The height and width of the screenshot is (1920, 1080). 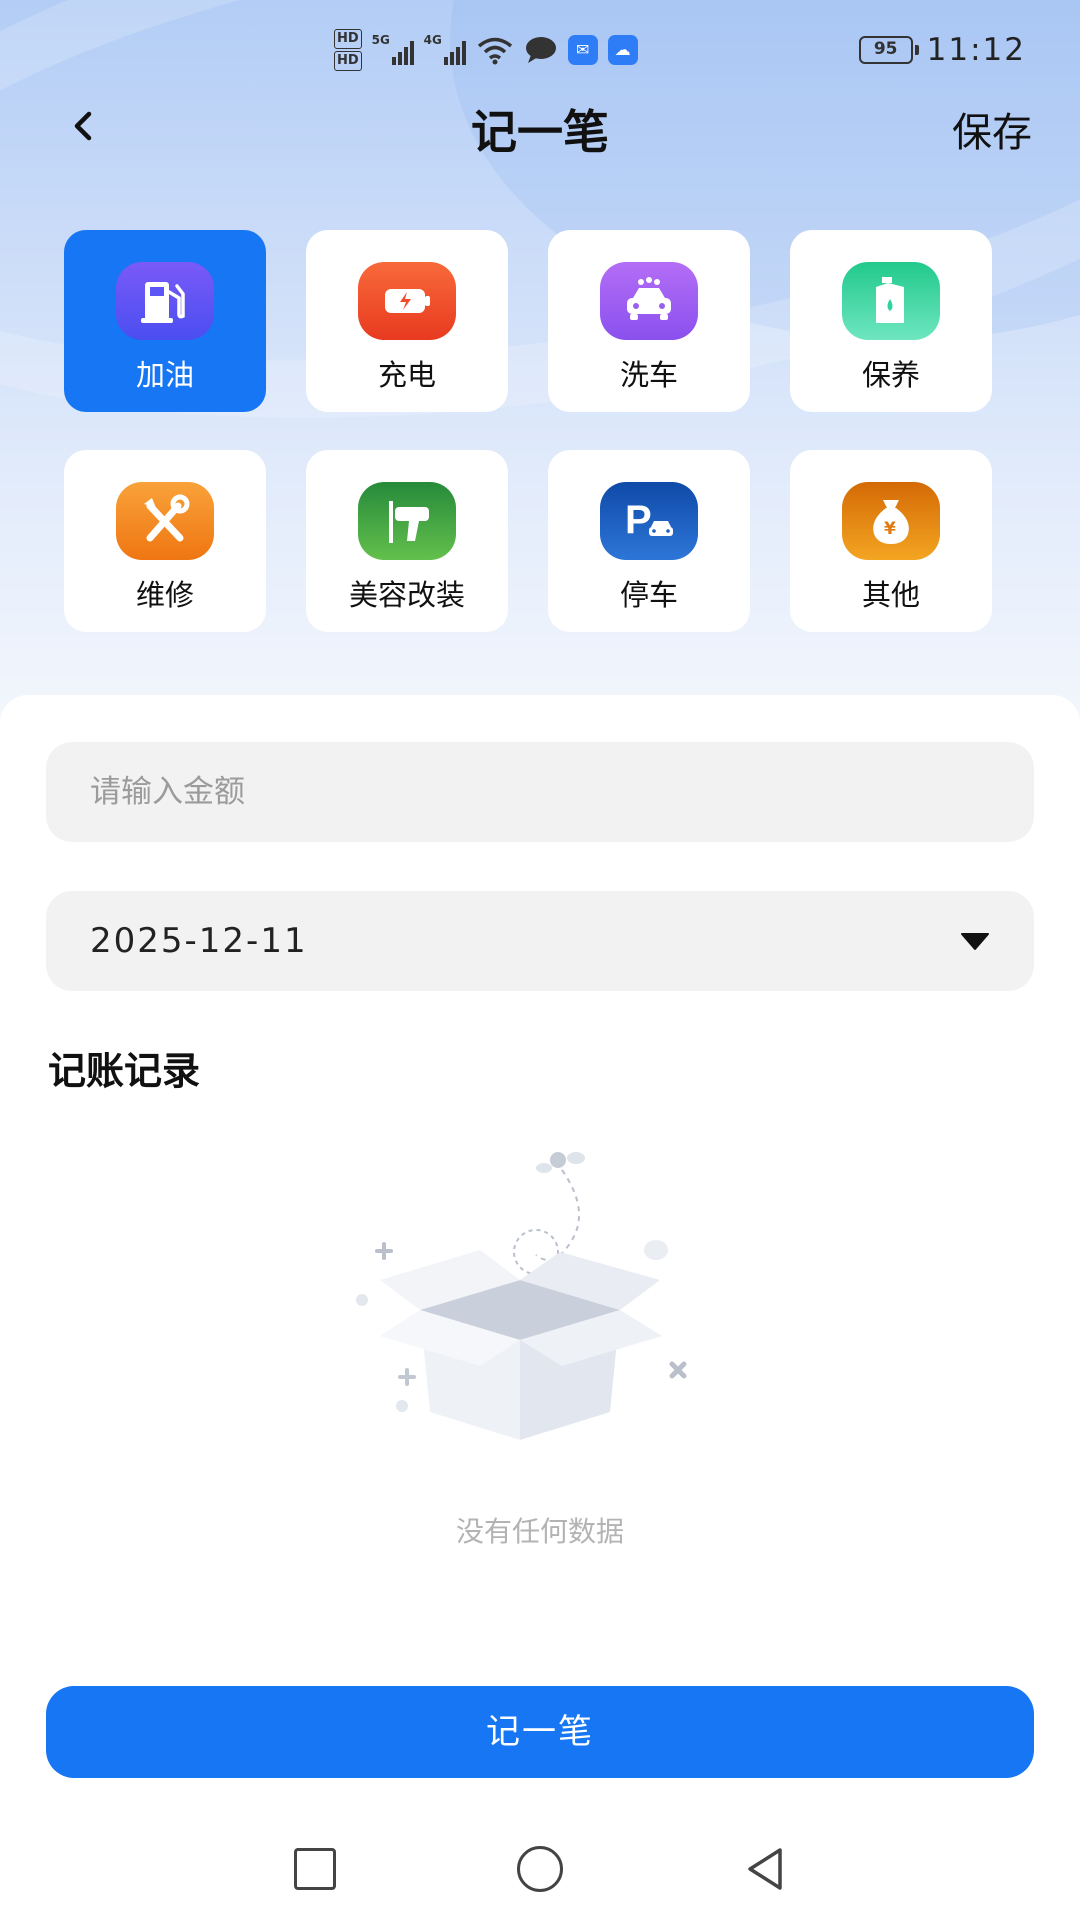 I want to click on app-header: 记一笔 保存, so click(x=540, y=125).